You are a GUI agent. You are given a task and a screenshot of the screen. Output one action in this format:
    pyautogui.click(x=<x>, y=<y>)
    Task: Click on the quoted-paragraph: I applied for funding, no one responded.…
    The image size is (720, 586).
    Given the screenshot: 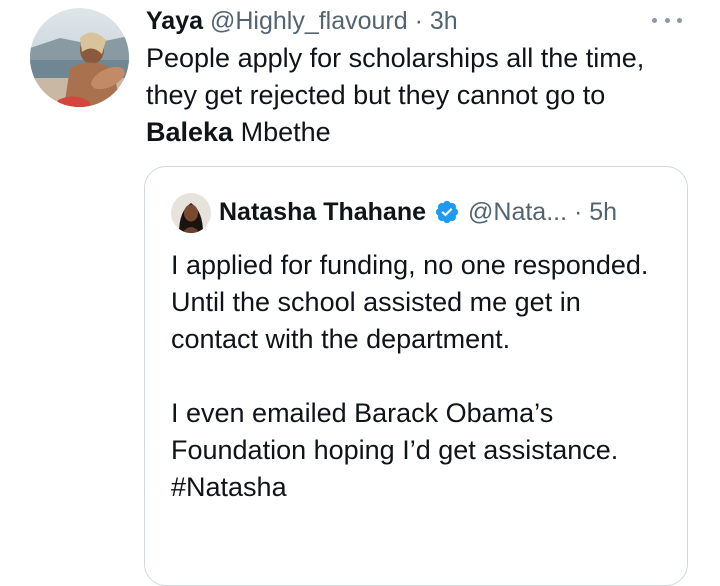 What is the action you would take?
    pyautogui.click(x=410, y=302)
    